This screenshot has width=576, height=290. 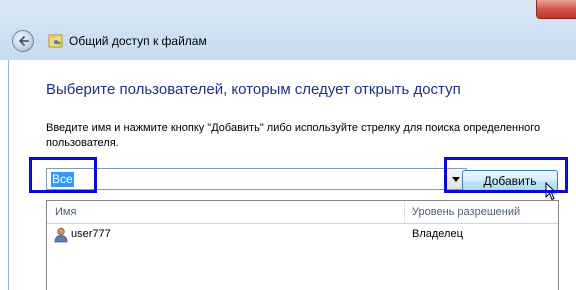 I want to click on column-header-name: Имя, so click(x=65, y=212).